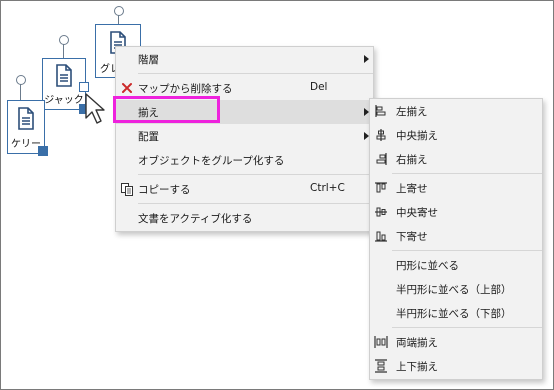  What do you see at coordinates (148, 137) in the screenshot?
I see `menu-item-label: 配置` at bounding box center [148, 137].